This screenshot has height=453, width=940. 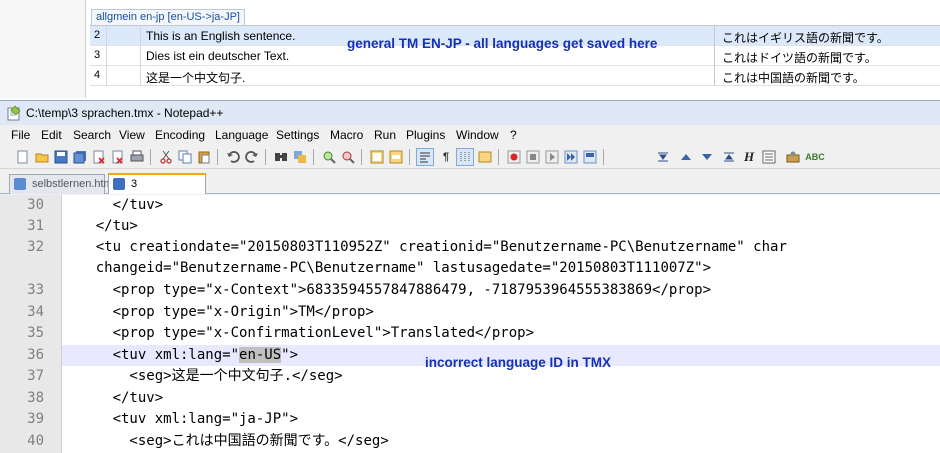 What do you see at coordinates (119, 184) in the screenshot?
I see `save-file-icon` at bounding box center [119, 184].